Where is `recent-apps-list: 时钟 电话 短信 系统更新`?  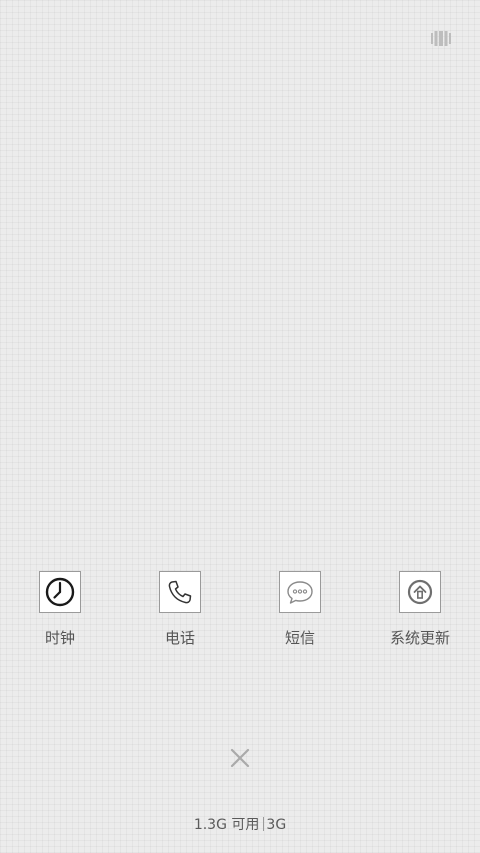 recent-apps-list: 时钟 电话 短信 系统更新 is located at coordinates (240, 609).